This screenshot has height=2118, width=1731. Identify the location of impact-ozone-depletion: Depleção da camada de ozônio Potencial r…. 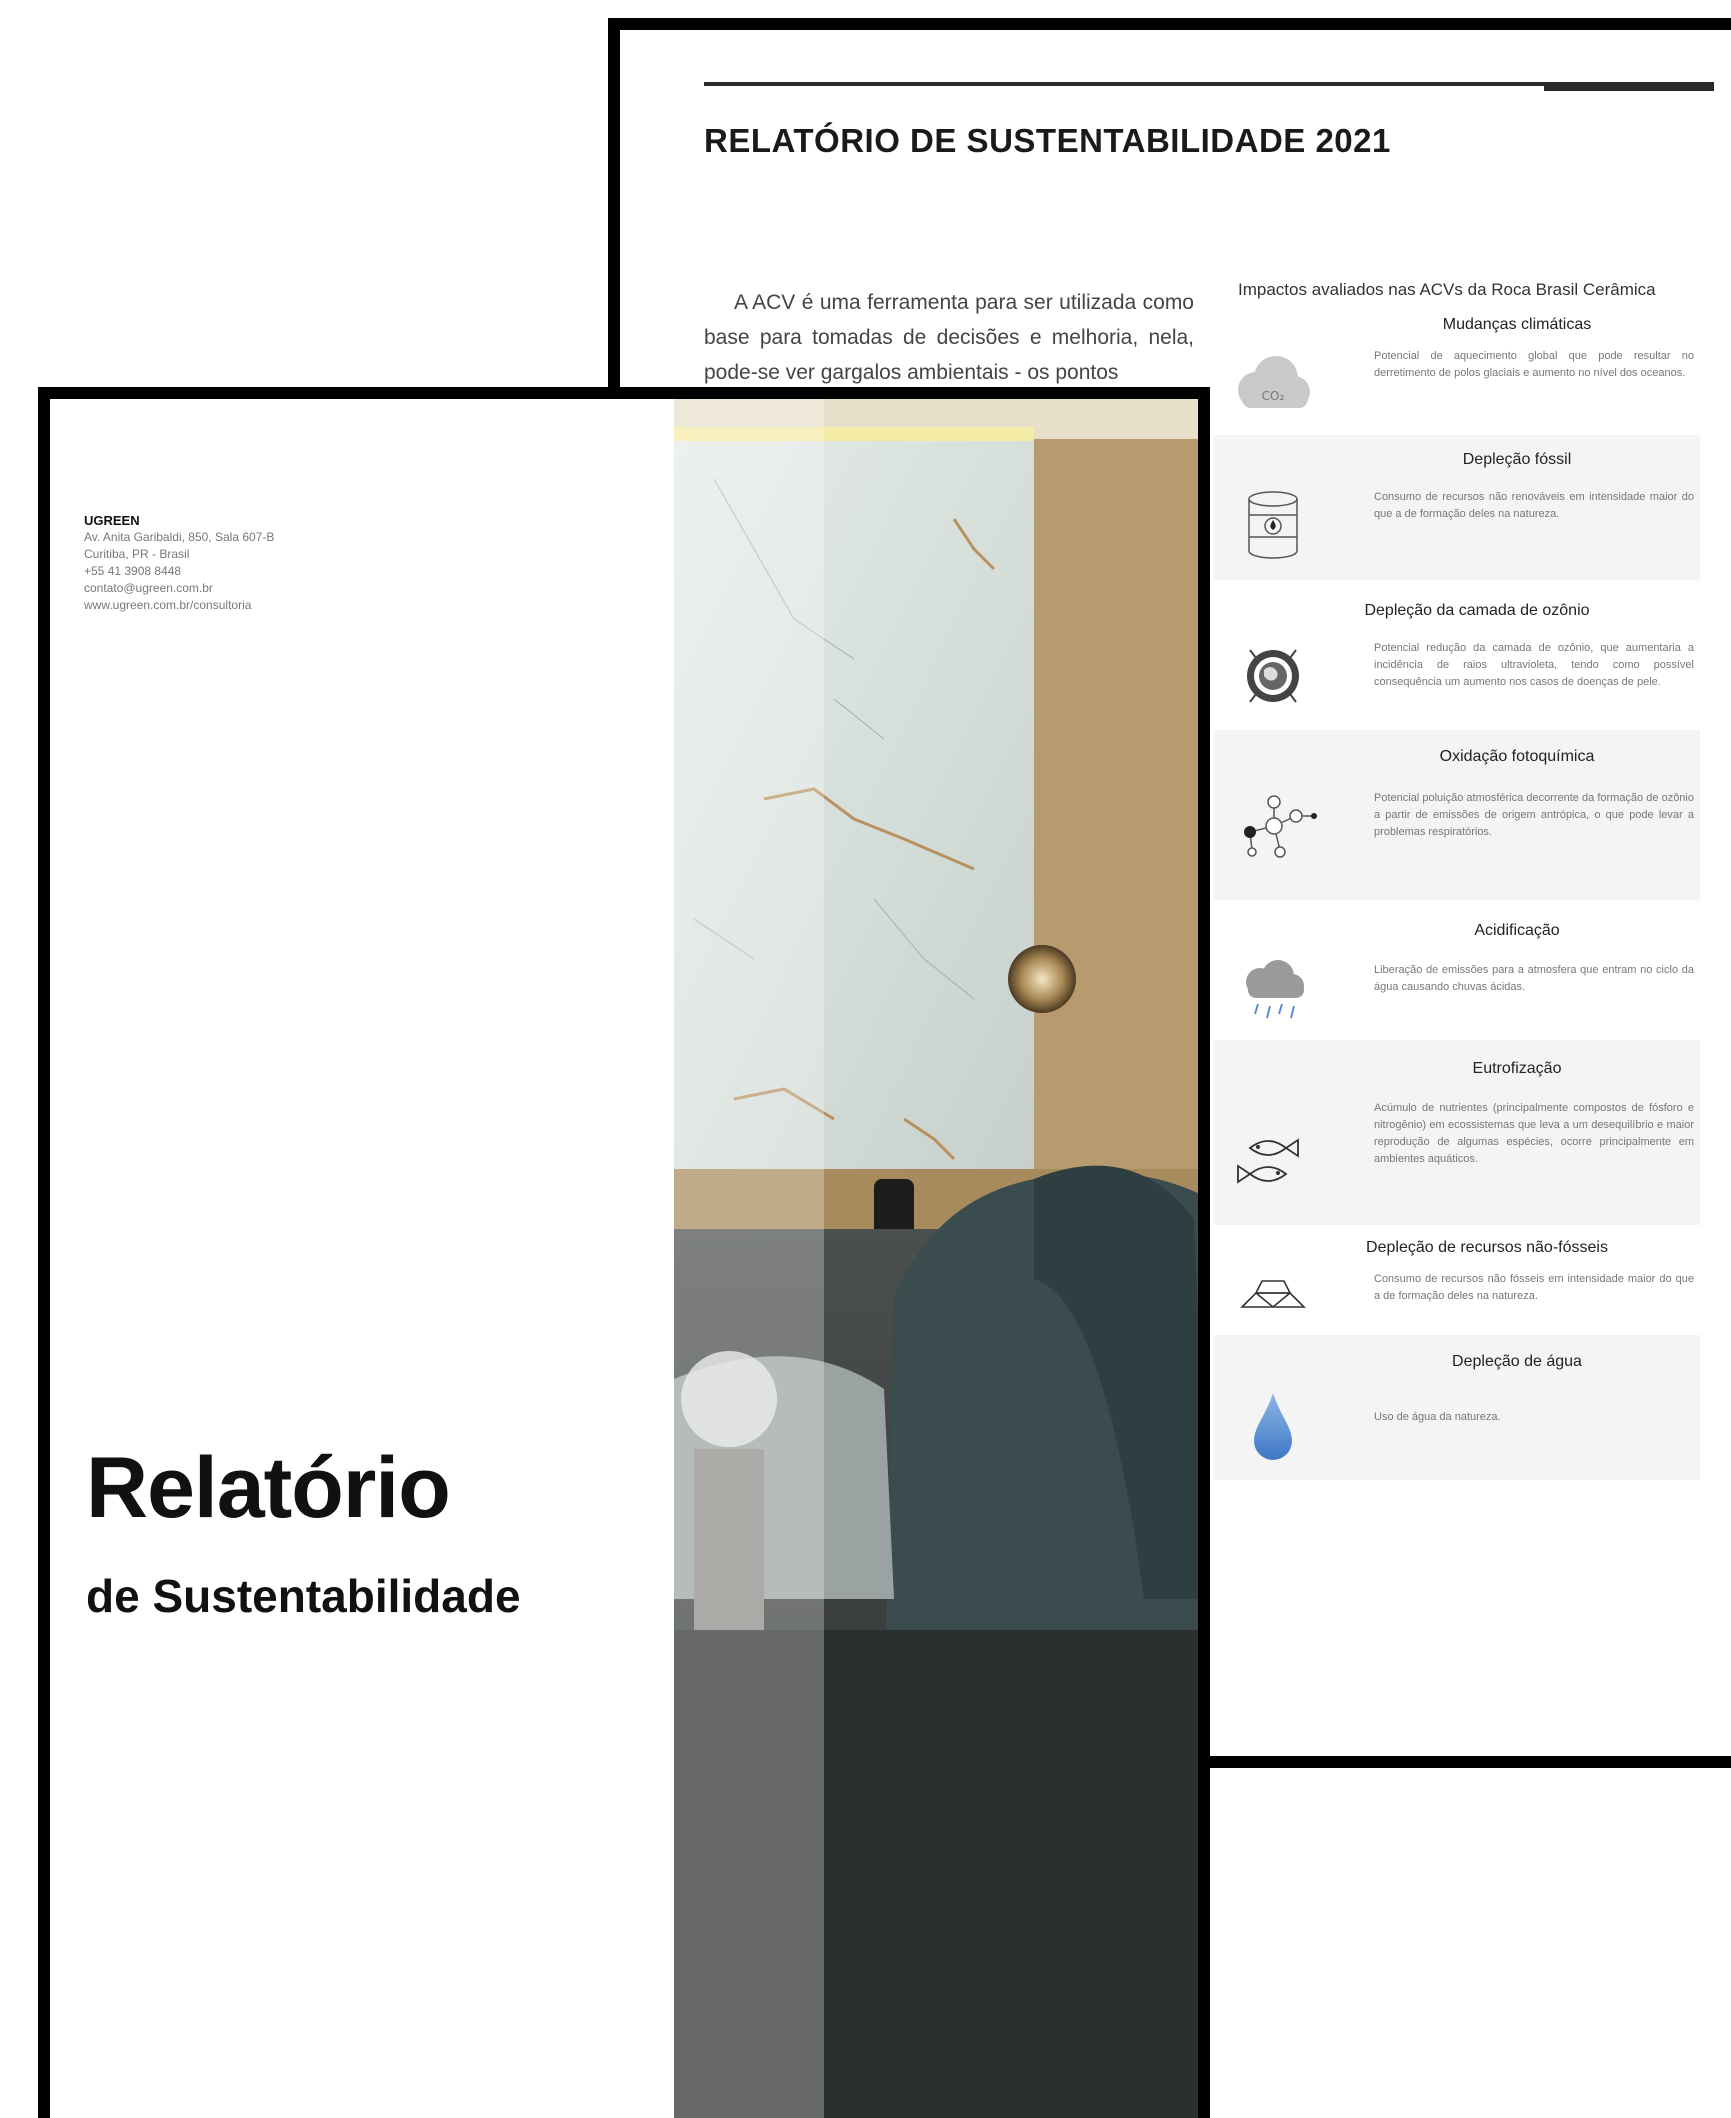
(1457, 655).